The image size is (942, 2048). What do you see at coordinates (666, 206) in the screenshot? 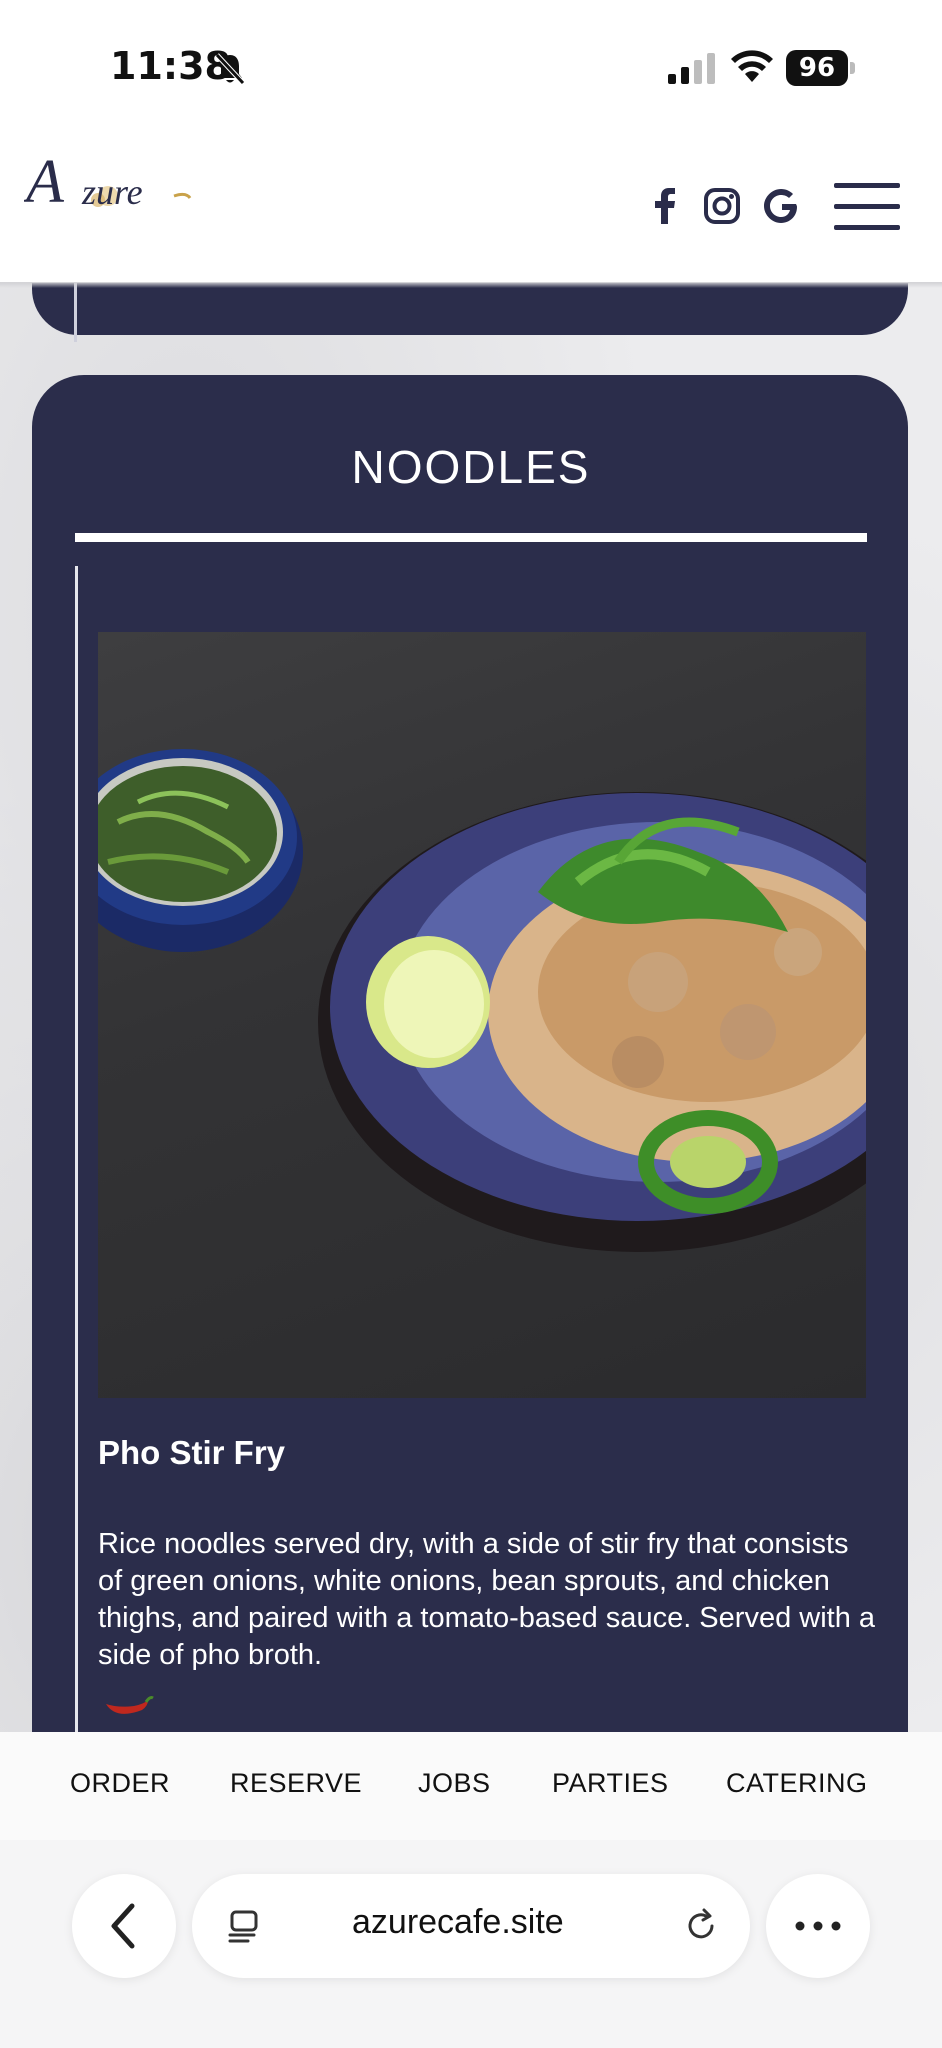
I see `facebook-icon` at bounding box center [666, 206].